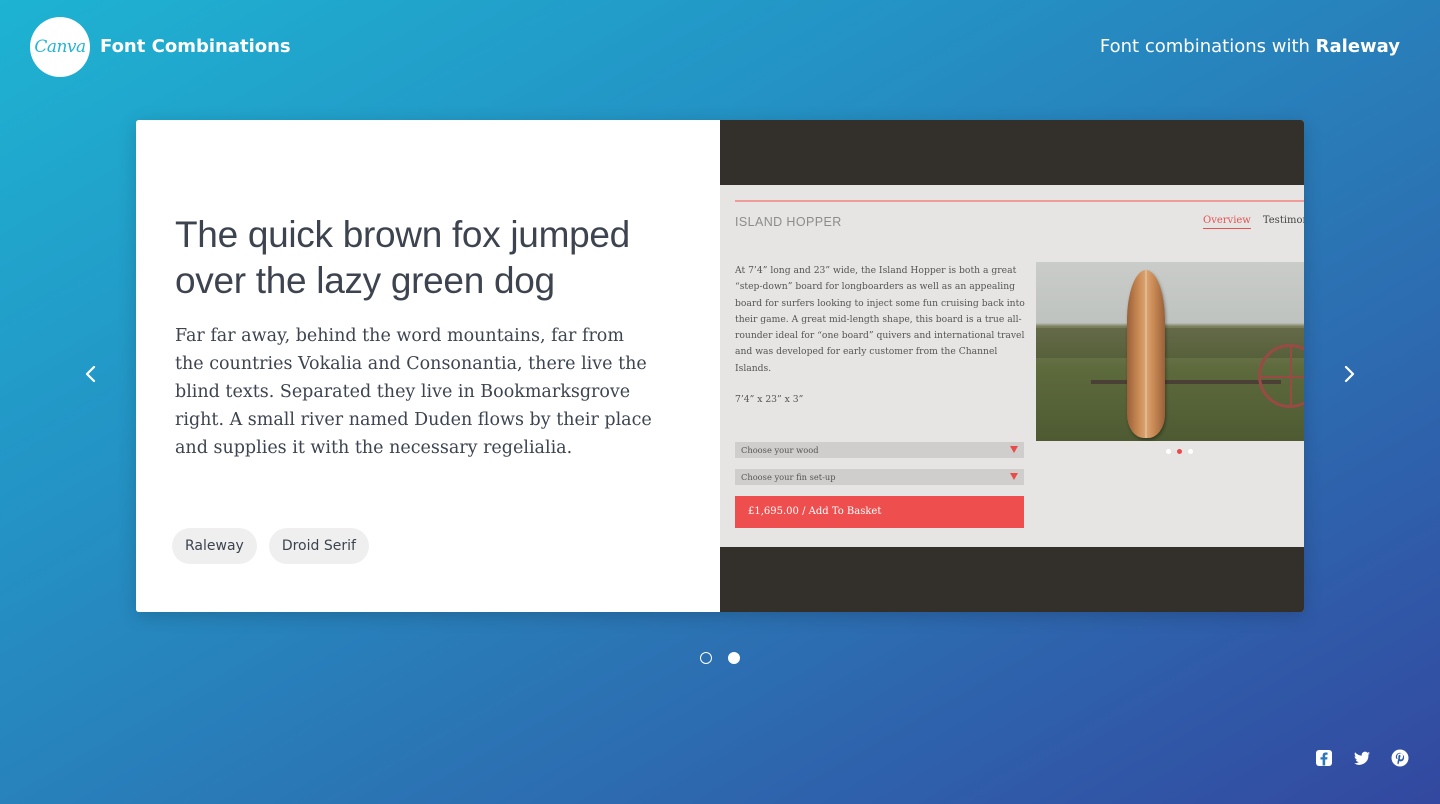  Describe the element at coordinates (1357, 46) in the screenshot. I see `combo-title-font: Raleway` at that location.